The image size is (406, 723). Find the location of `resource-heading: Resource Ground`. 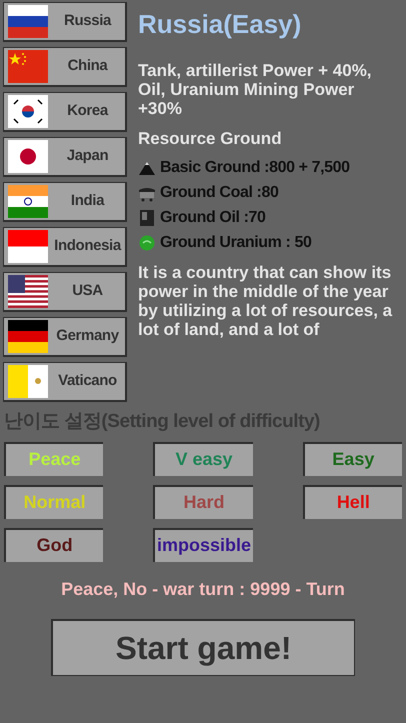

resource-heading: Resource Ground is located at coordinates (210, 139).